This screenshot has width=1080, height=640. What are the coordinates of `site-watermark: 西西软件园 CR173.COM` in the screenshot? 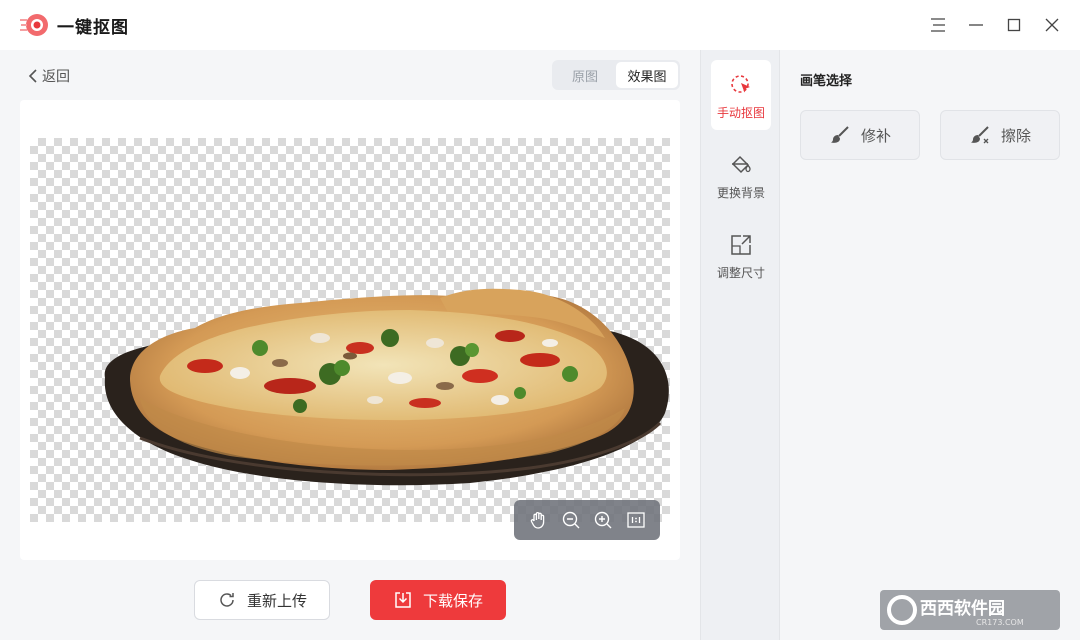 It's located at (970, 610).